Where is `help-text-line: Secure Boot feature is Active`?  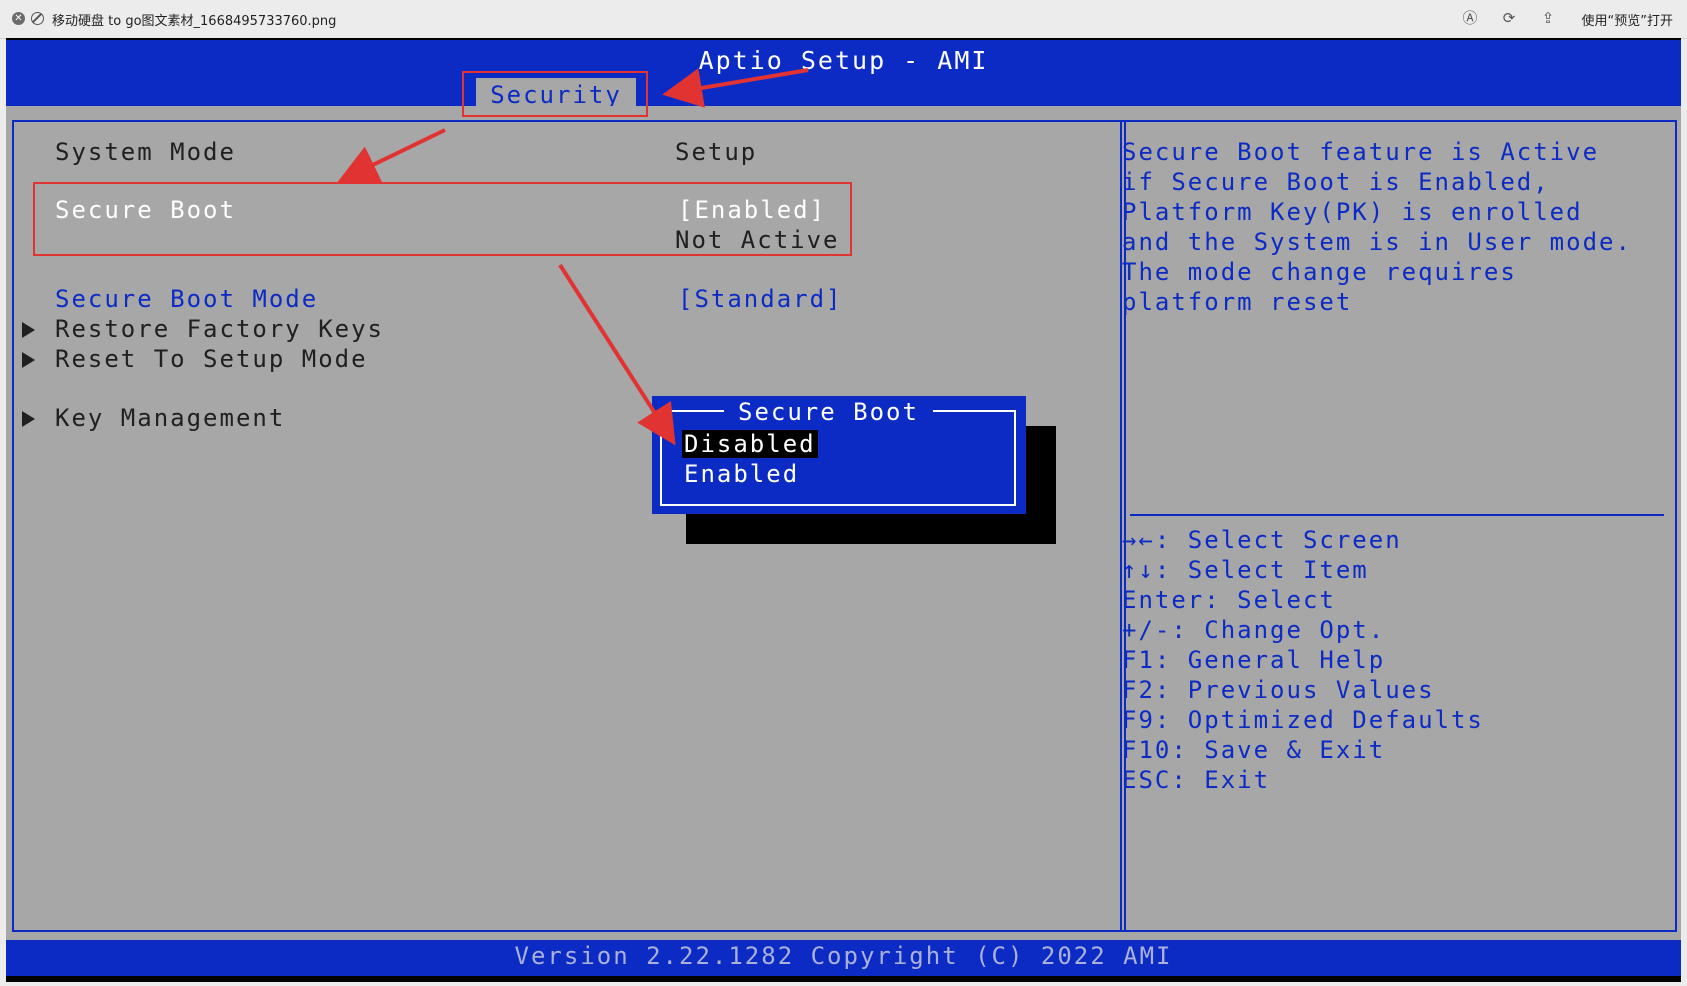 help-text-line: Secure Boot feature is Active is located at coordinates (1361, 152).